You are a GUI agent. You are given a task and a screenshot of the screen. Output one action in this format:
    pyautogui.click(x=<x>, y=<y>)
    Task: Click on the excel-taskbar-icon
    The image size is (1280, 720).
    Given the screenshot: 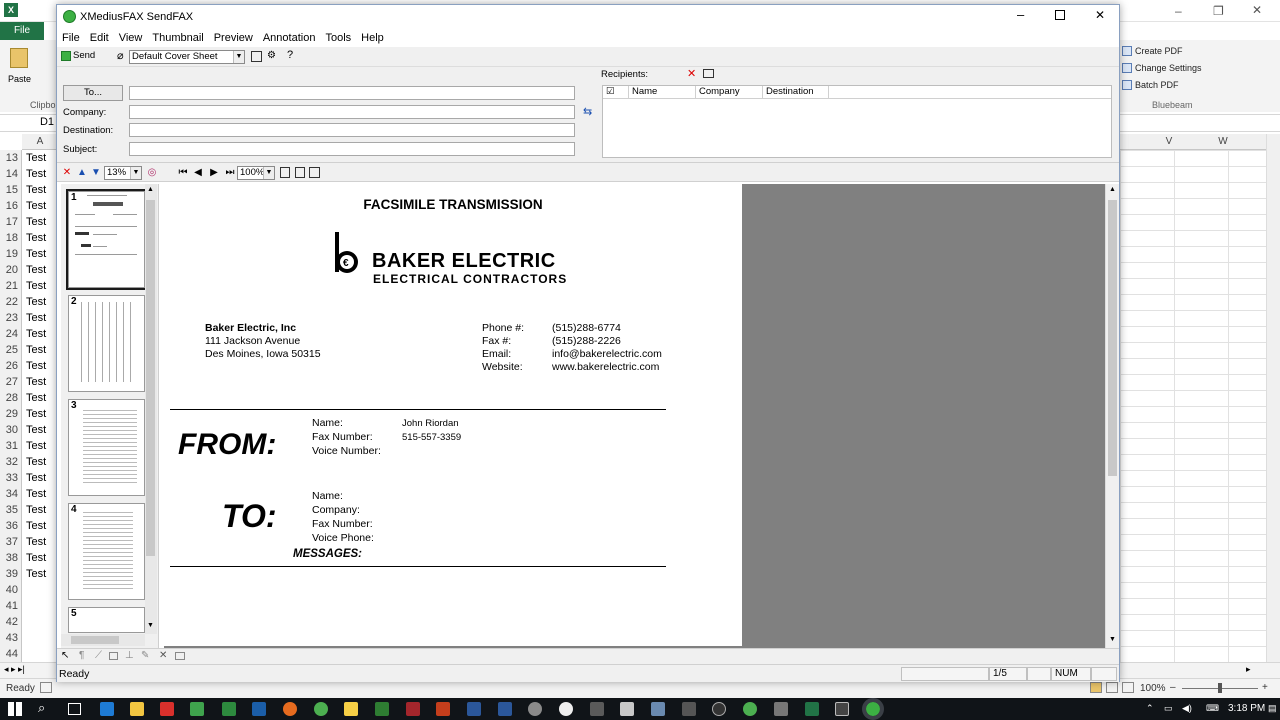 What is the action you would take?
    pyautogui.click(x=812, y=709)
    